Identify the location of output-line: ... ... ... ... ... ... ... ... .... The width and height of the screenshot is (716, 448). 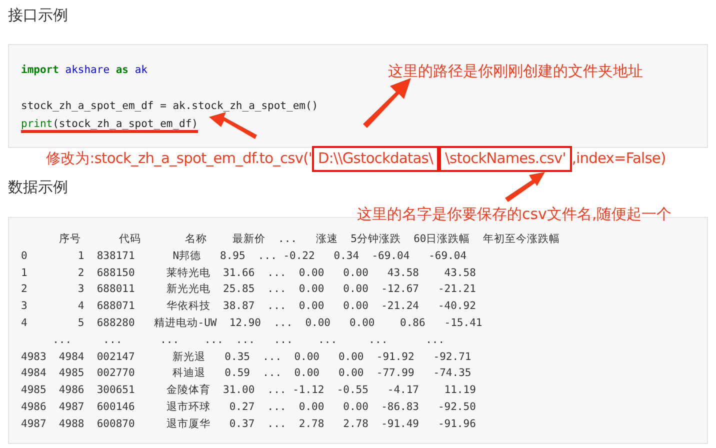
(248, 340).